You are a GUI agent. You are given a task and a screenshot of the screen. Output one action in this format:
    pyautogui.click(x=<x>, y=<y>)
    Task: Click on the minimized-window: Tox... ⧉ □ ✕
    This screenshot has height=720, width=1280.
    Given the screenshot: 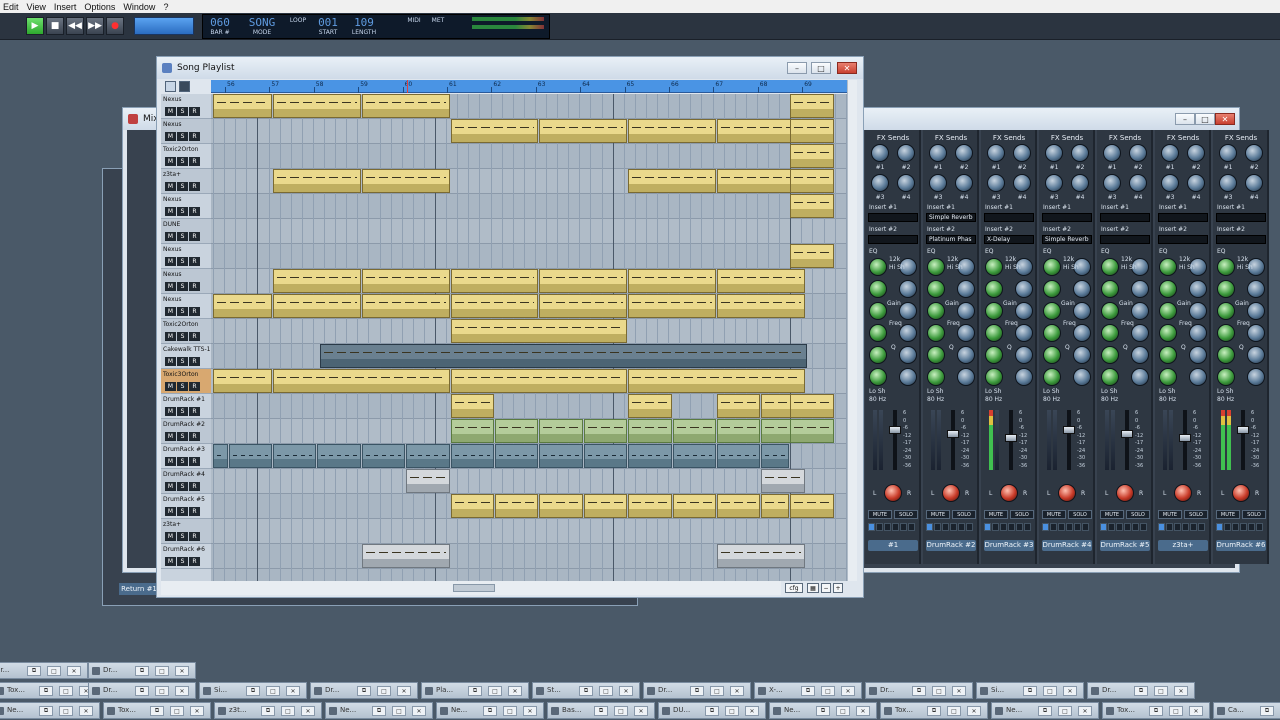 What is the action you would take?
    pyautogui.click(x=50, y=690)
    